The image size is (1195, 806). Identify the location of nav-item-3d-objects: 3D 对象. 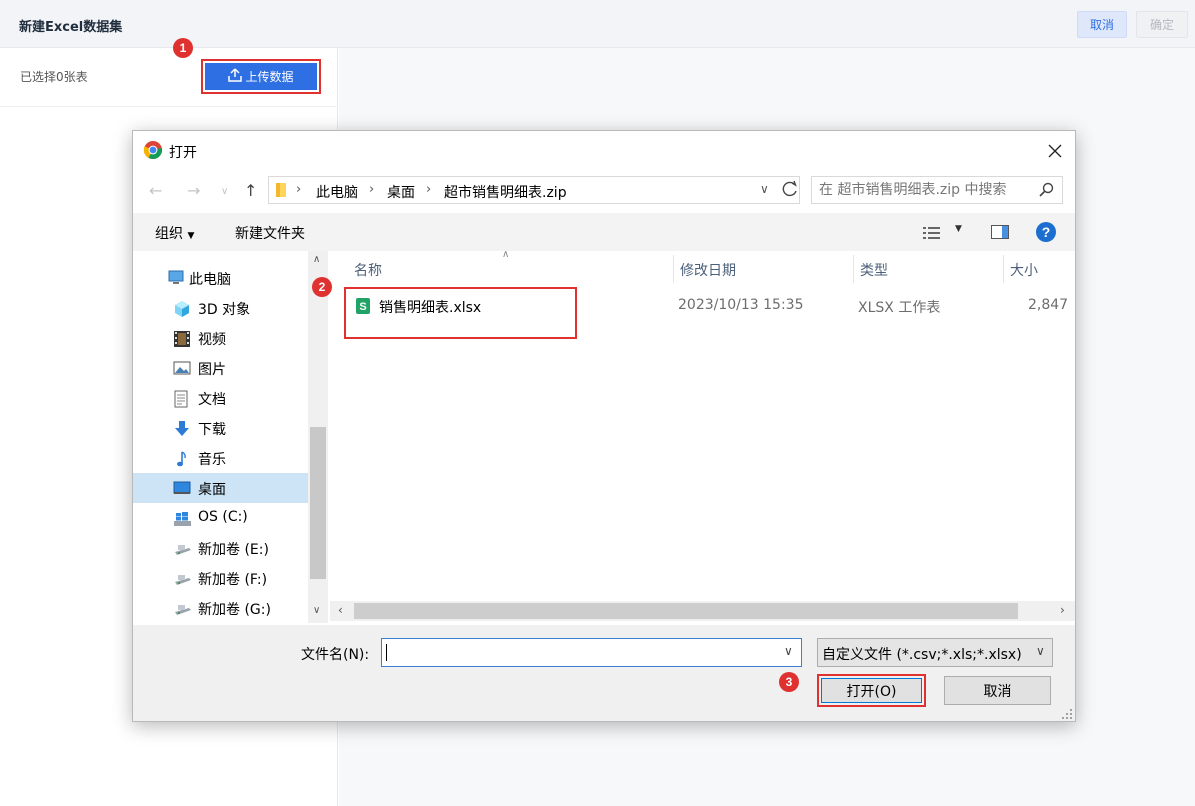
(220, 308).